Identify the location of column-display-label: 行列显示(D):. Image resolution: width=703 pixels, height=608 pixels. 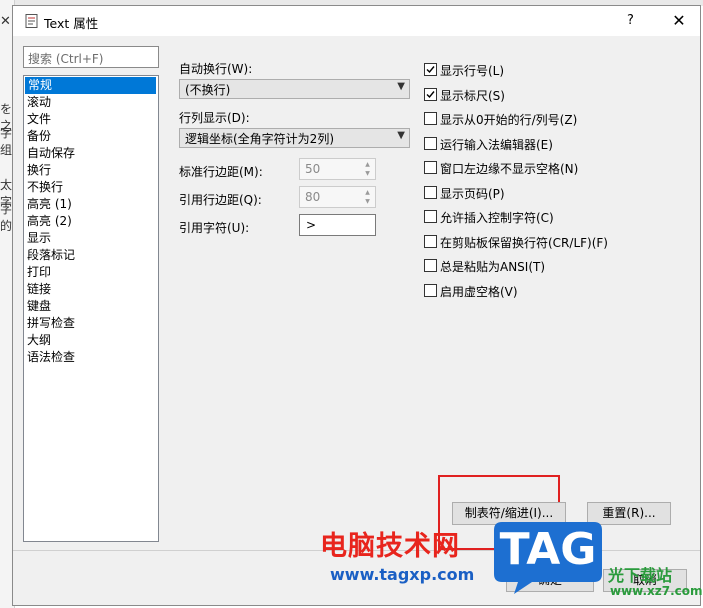
(214, 118).